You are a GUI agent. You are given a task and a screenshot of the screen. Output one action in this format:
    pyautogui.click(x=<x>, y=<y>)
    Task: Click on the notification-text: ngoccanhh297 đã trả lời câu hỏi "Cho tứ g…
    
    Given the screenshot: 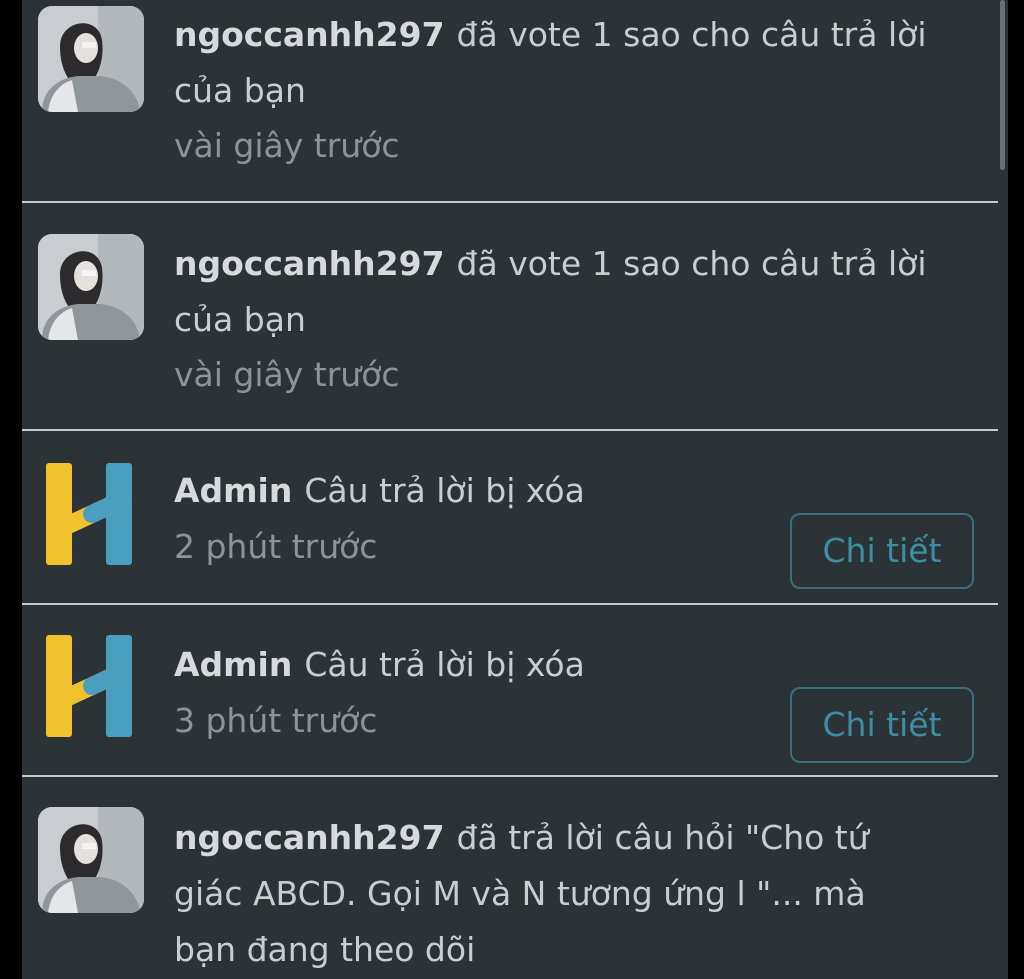 What is the action you would take?
    pyautogui.click(x=554, y=894)
    